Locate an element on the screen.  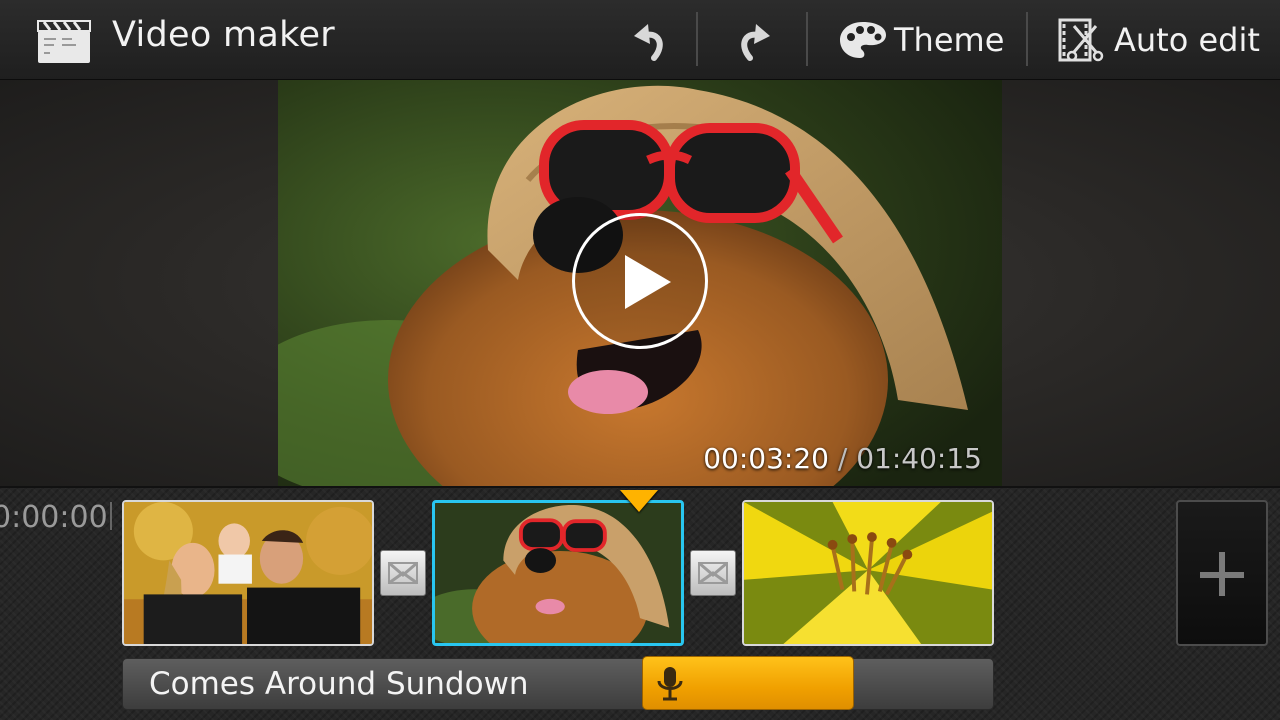
time-readout: 00:03:20 / 01:40:15 is located at coordinates (842, 458).